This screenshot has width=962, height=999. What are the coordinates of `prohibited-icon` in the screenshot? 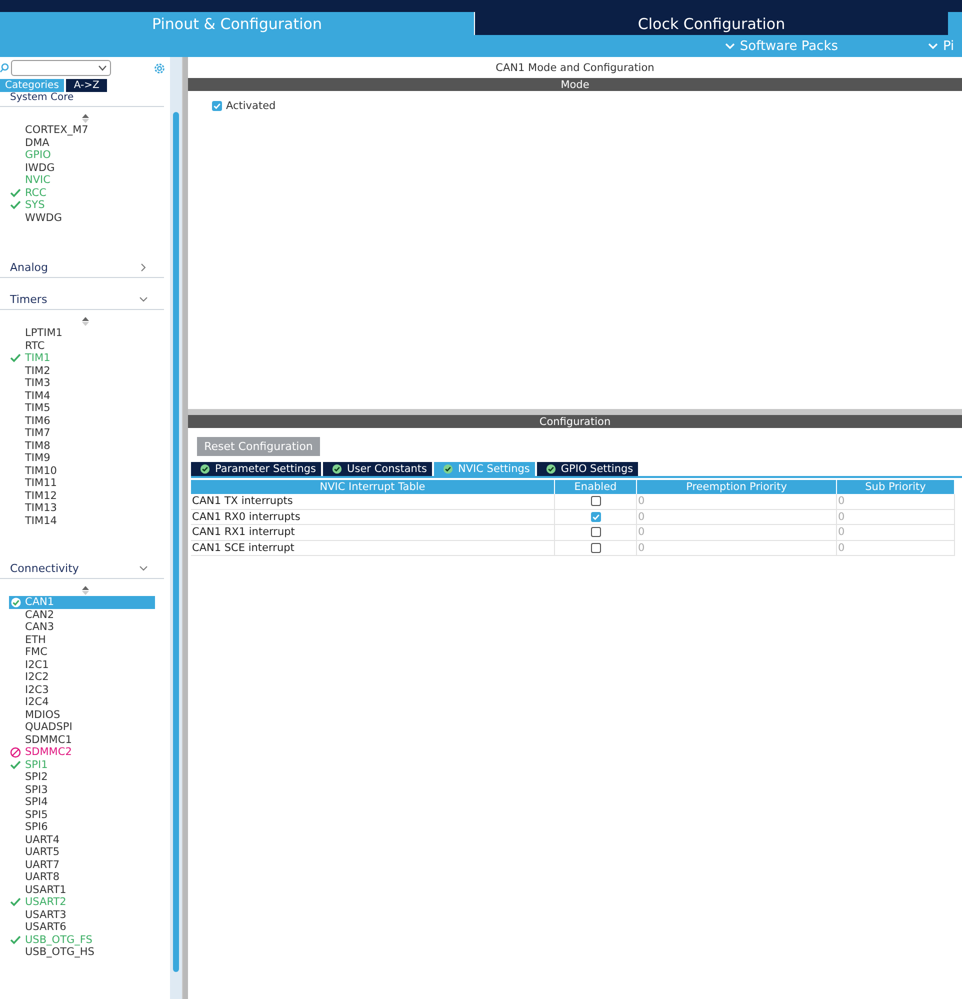 It's located at (15, 752).